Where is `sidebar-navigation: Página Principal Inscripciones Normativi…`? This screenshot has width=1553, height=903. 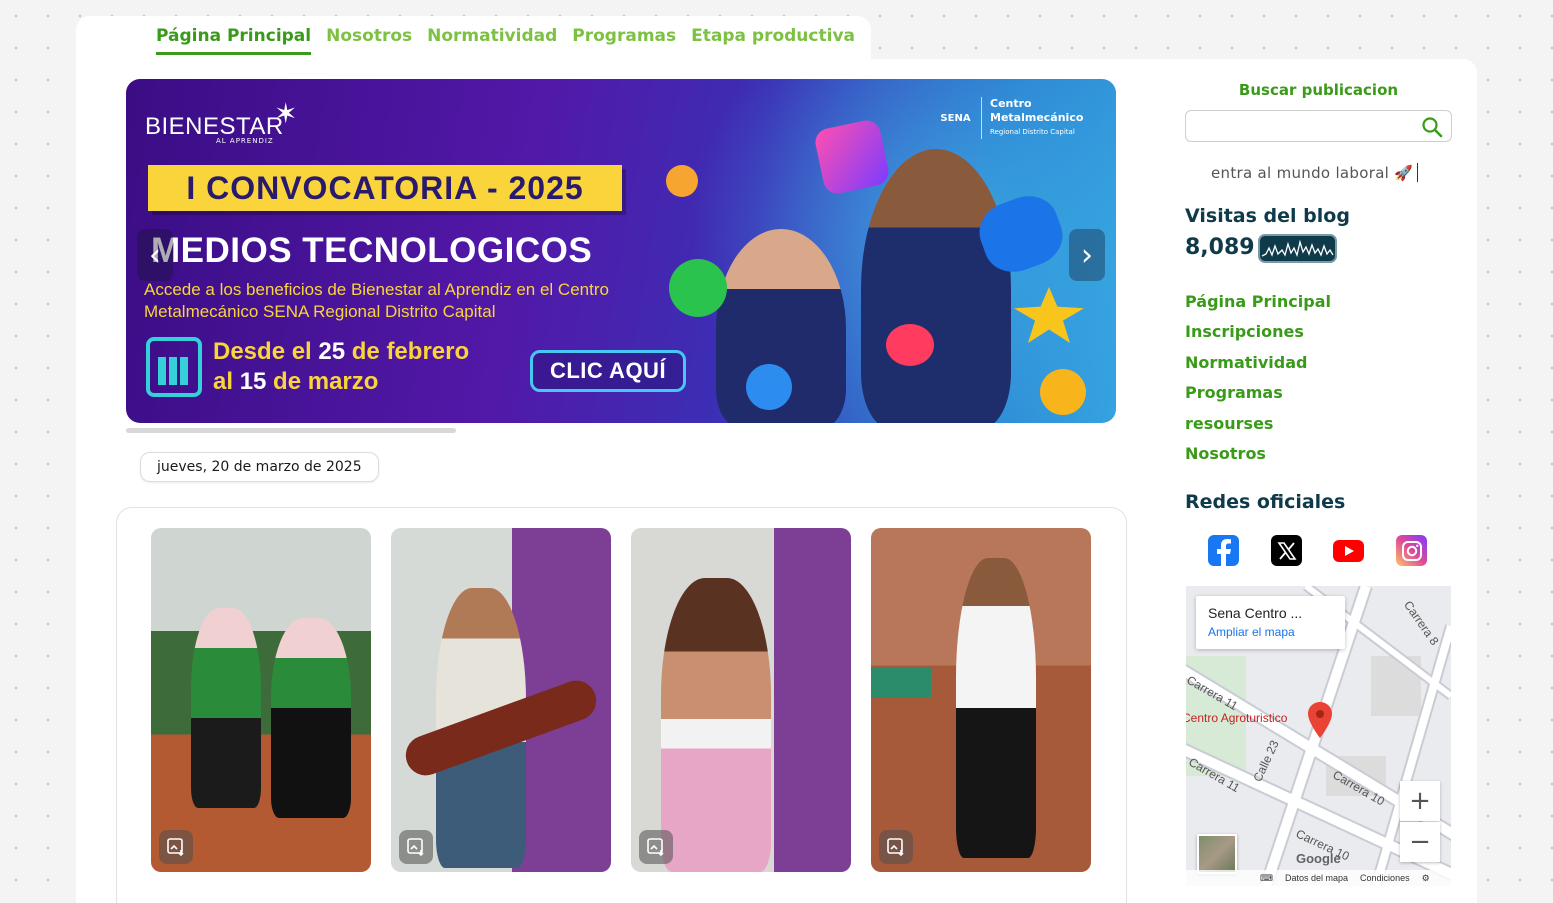 sidebar-navigation: Página Principal Inscripciones Normativi… is located at coordinates (1258, 382).